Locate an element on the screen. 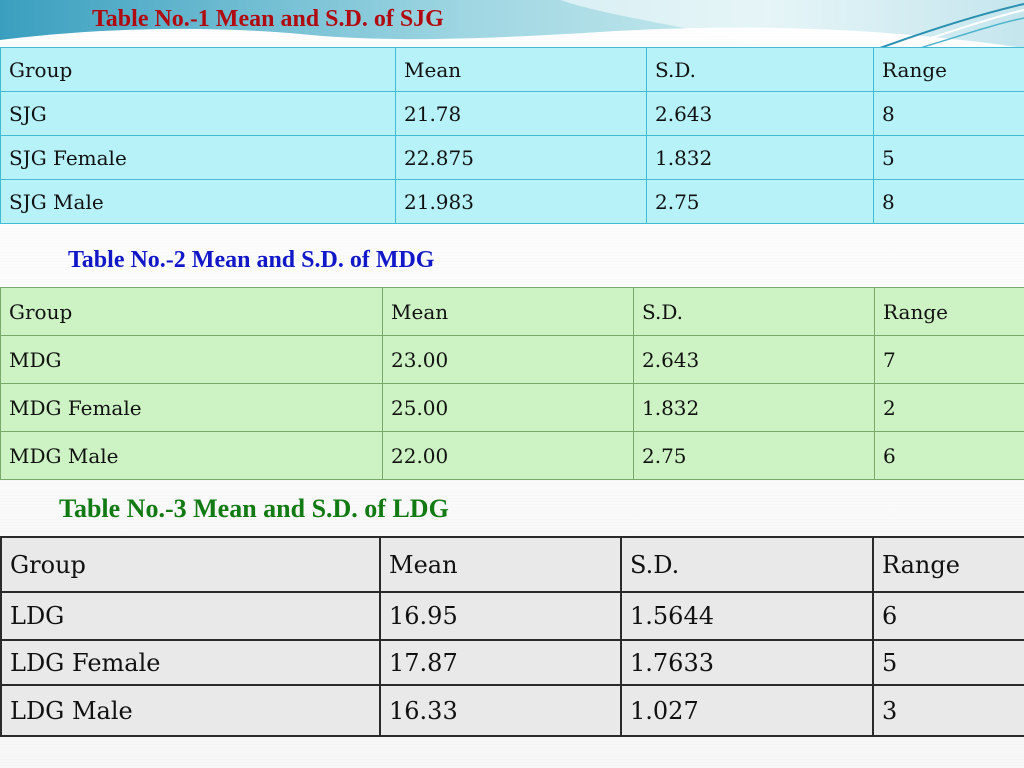  table-2-title: Table No.-2 Mean and S.D. of MDG is located at coordinates (251, 260).